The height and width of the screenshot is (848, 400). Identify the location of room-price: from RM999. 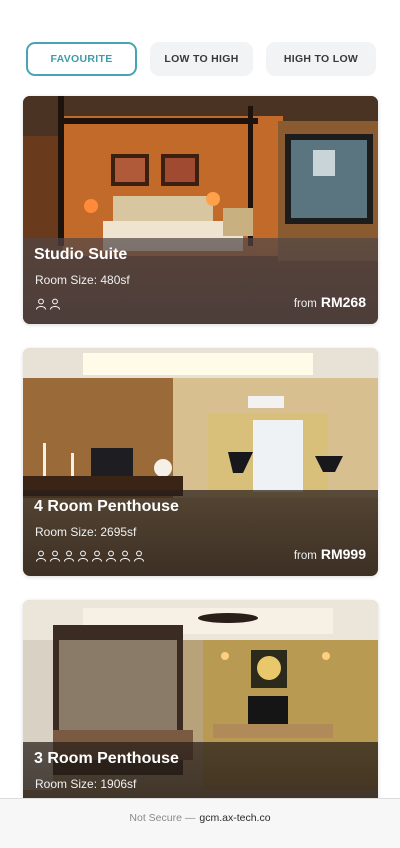
(330, 554).